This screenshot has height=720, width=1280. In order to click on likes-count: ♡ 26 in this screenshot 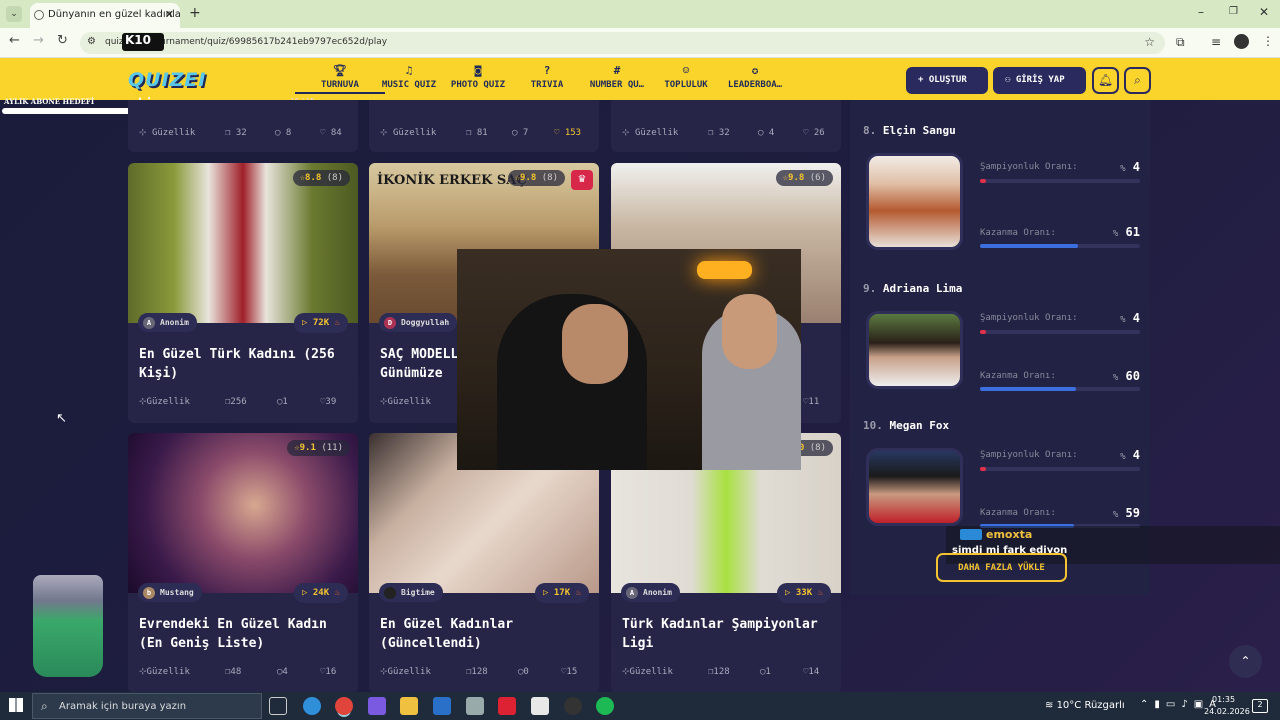, I will do `click(814, 133)`.